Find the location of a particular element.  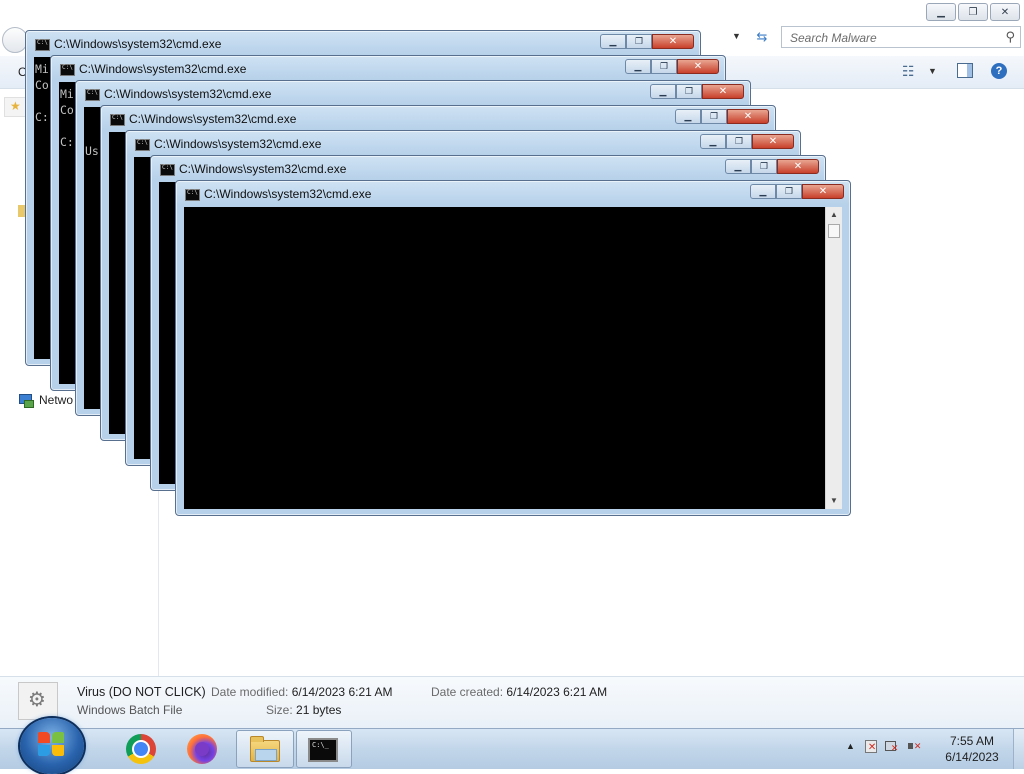

taskbar-explorer is located at coordinates (265, 749).